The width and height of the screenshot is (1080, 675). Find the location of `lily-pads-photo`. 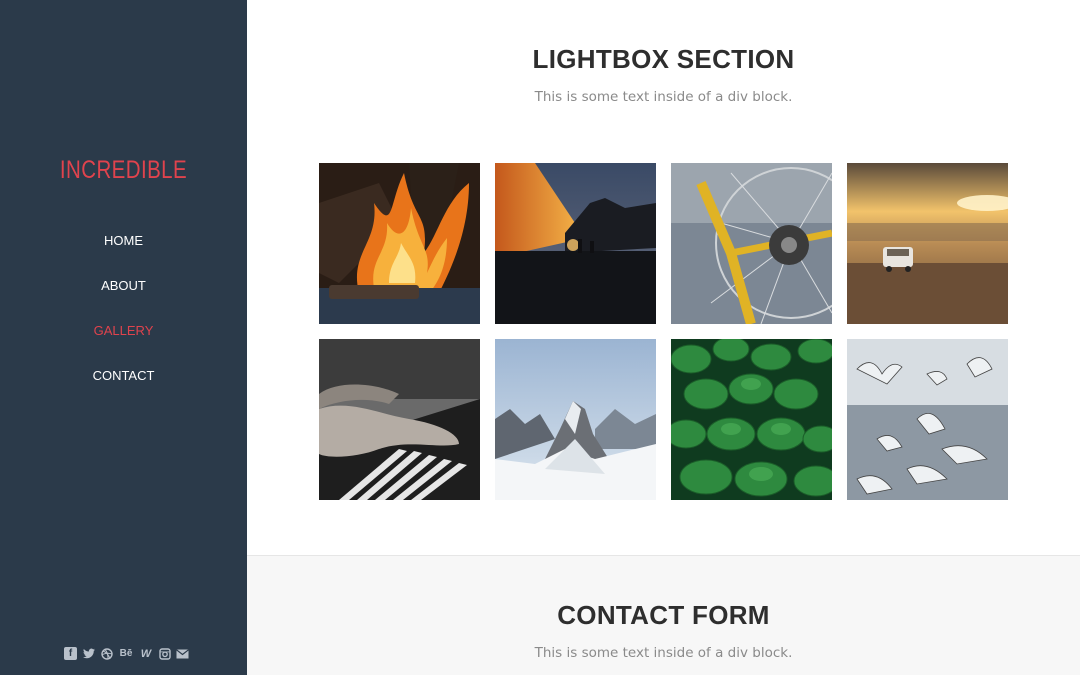

lily-pads-photo is located at coordinates (751, 419).